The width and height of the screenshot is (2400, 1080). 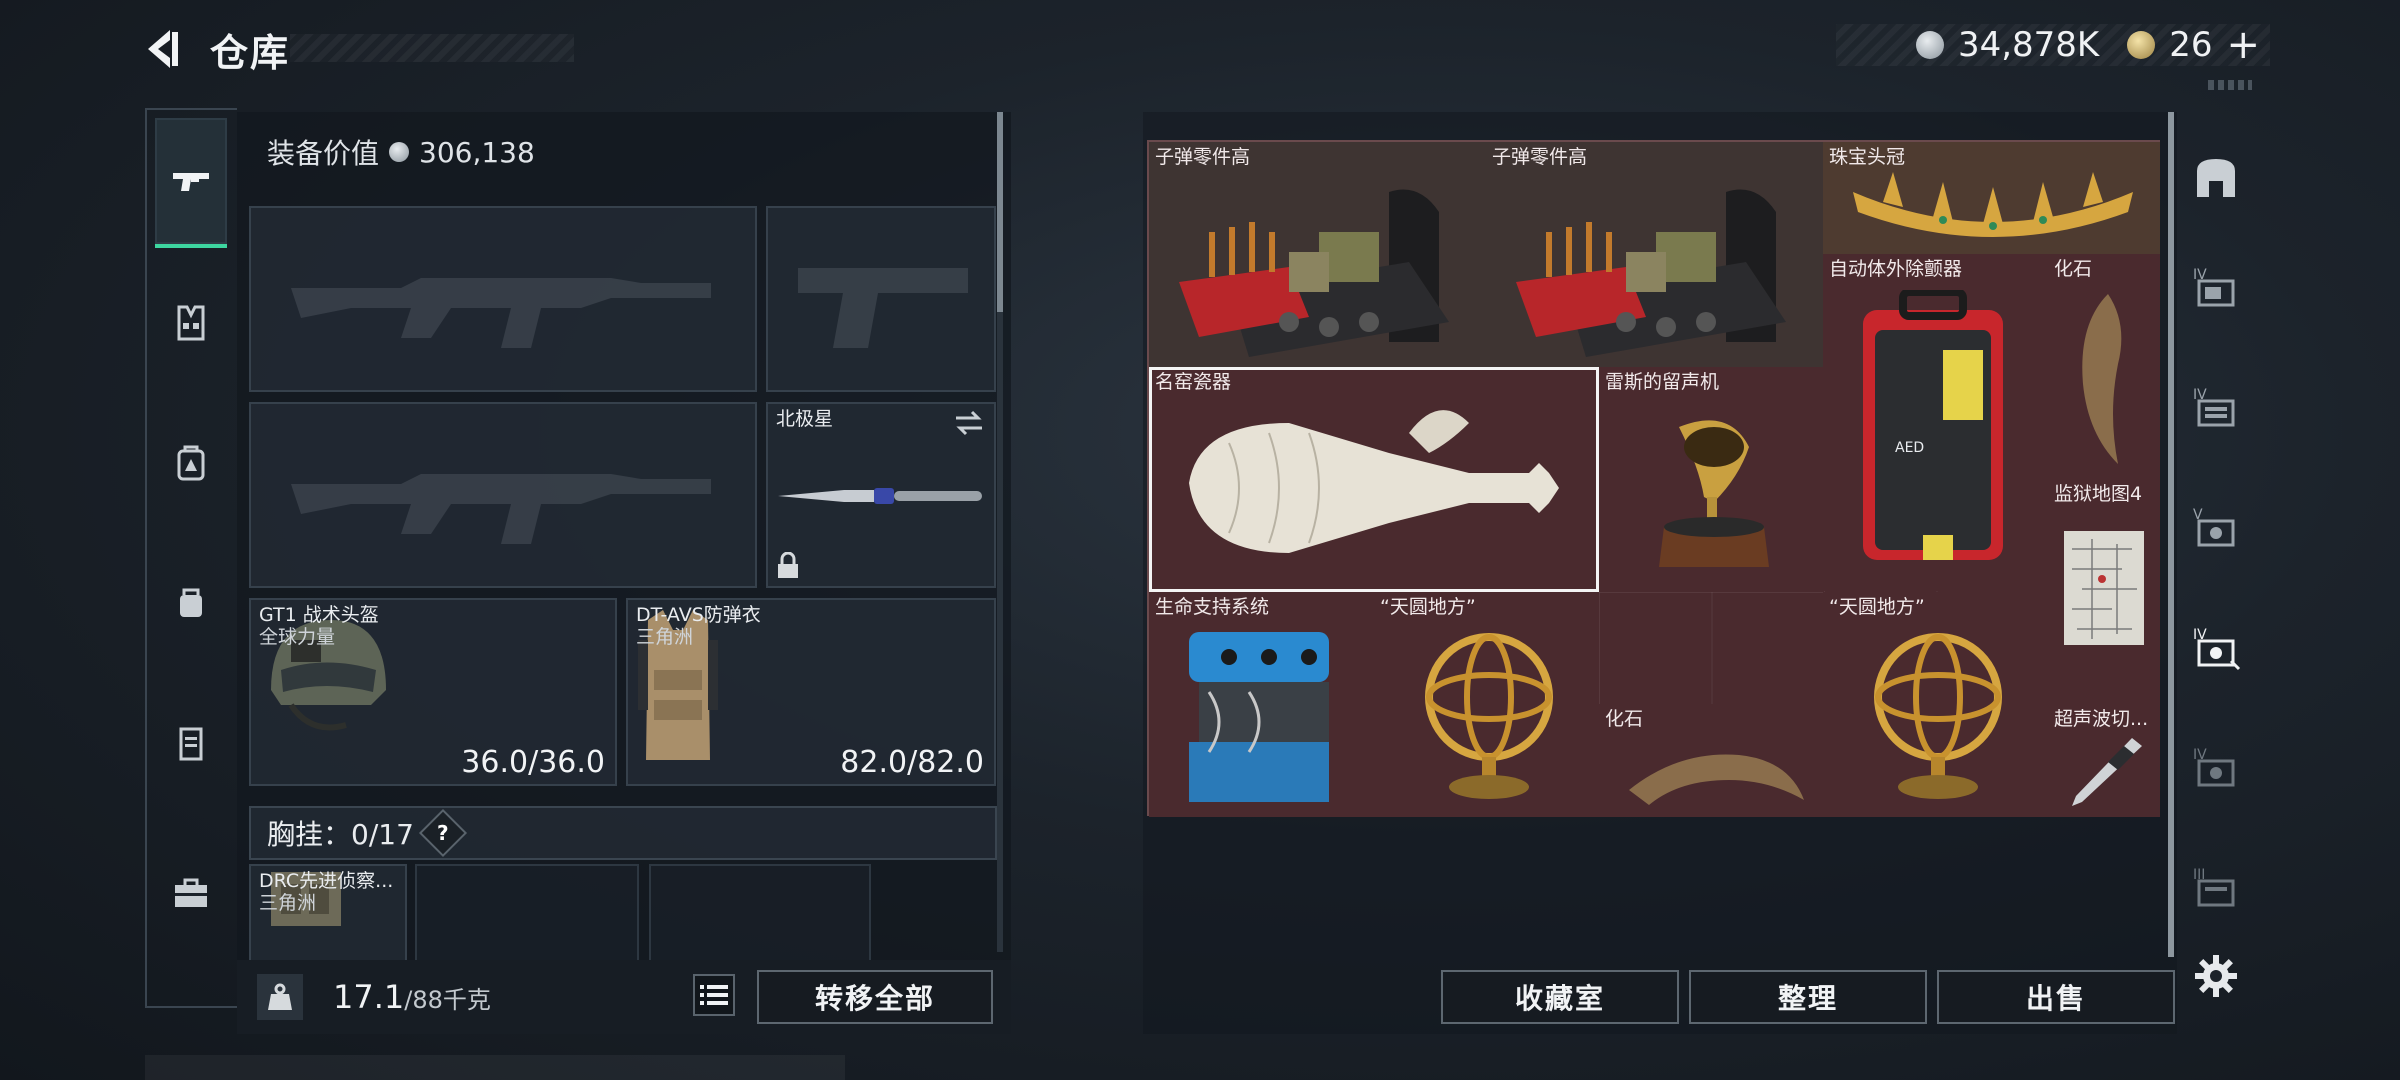 I want to click on silver-currency-value: 34,878K, so click(x=2028, y=45).